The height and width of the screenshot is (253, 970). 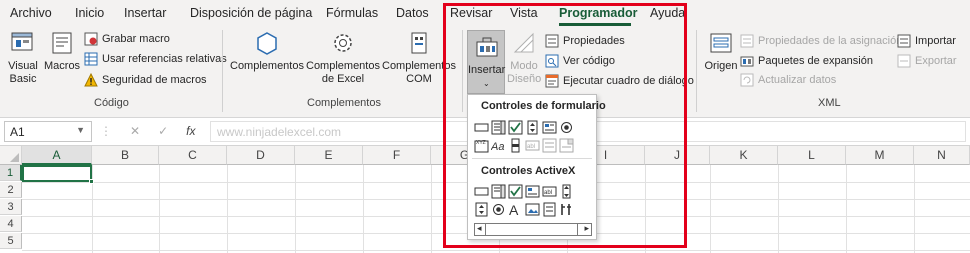 What do you see at coordinates (190, 131) in the screenshot?
I see `insert-function-icon: fx` at bounding box center [190, 131].